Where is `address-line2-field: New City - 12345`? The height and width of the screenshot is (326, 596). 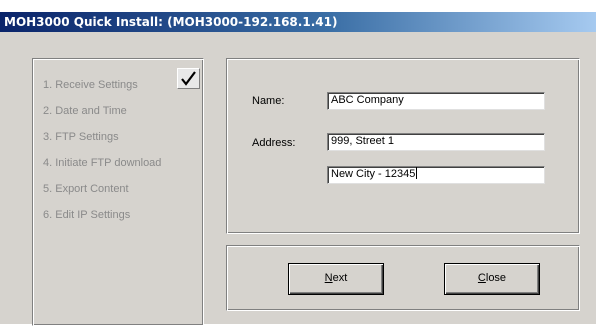
address-line2-field: New City - 12345 is located at coordinates (436, 175).